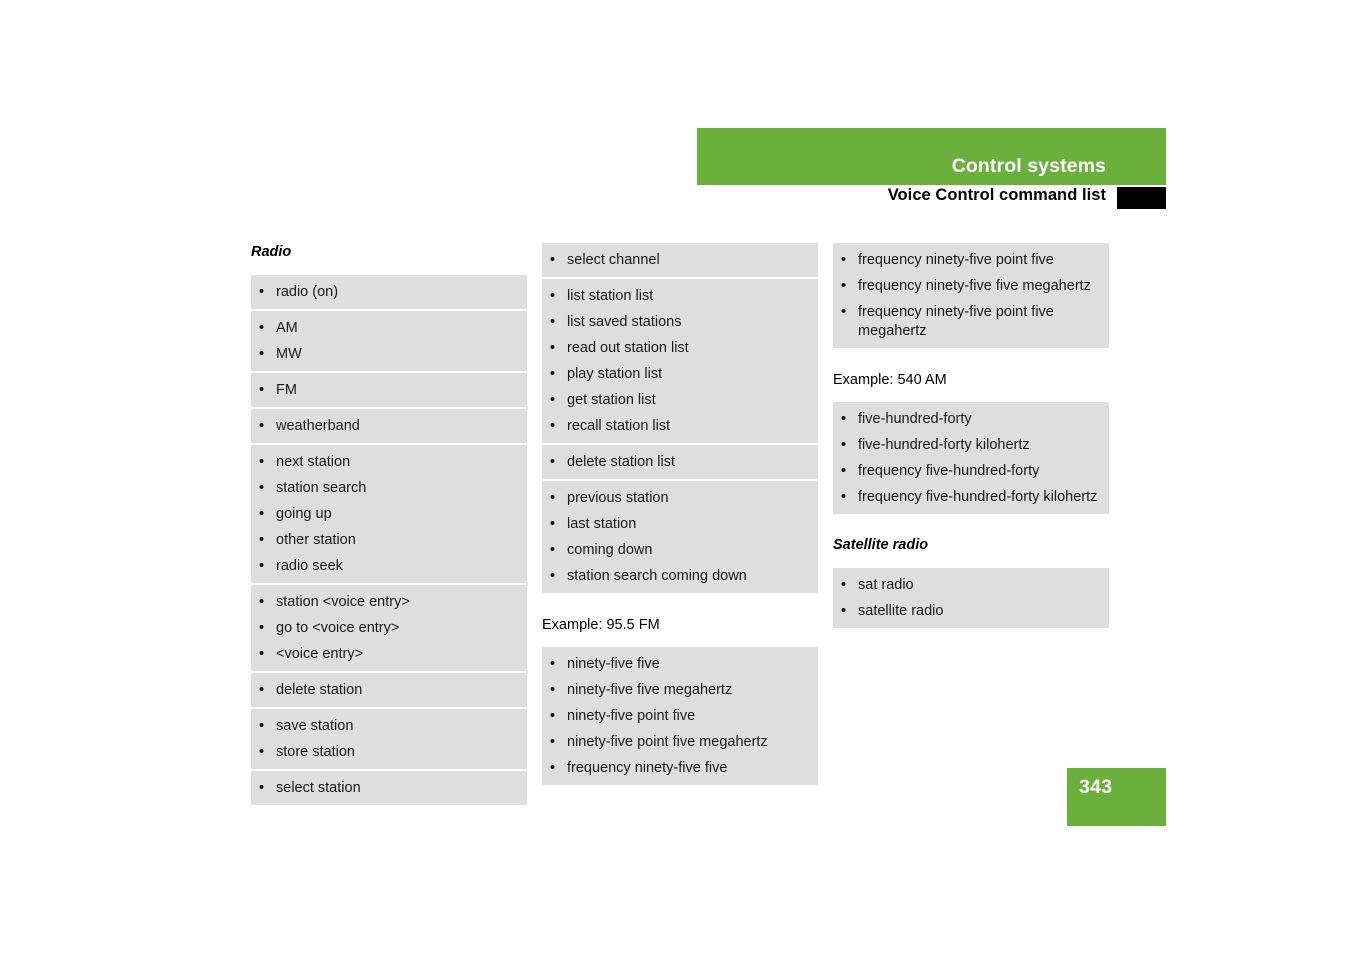 This screenshot has width=1351, height=954. What do you see at coordinates (680, 322) in the screenshot?
I see `command-item: • list saved stations` at bounding box center [680, 322].